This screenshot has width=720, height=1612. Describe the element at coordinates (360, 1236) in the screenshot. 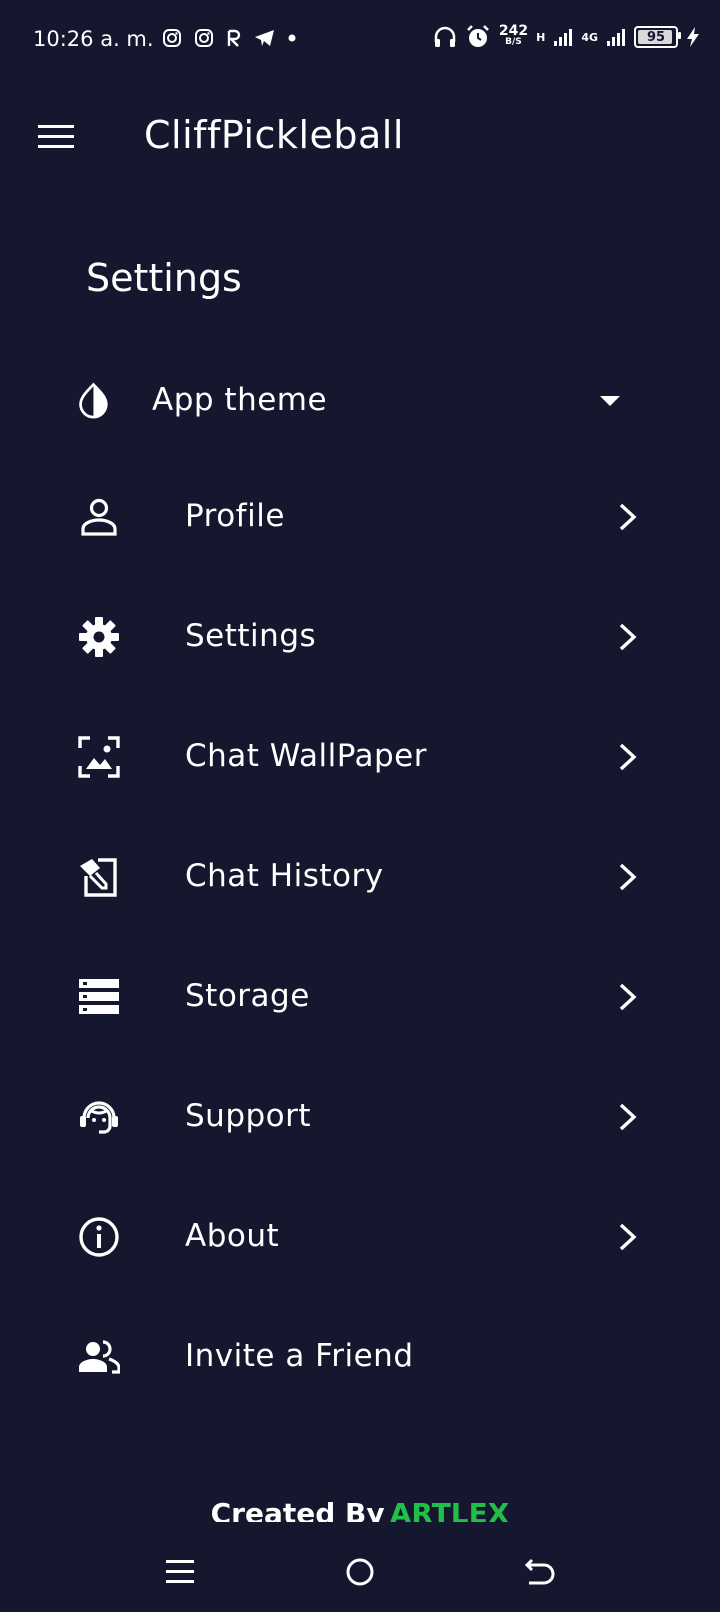

I see `menu-item-about: About` at that location.